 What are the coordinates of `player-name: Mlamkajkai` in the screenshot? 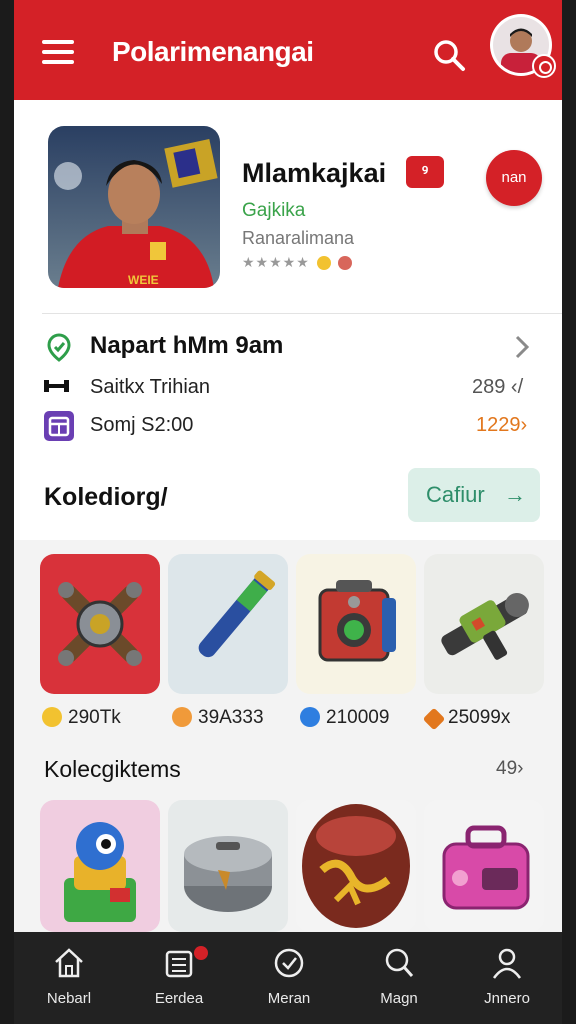 It's located at (314, 173).